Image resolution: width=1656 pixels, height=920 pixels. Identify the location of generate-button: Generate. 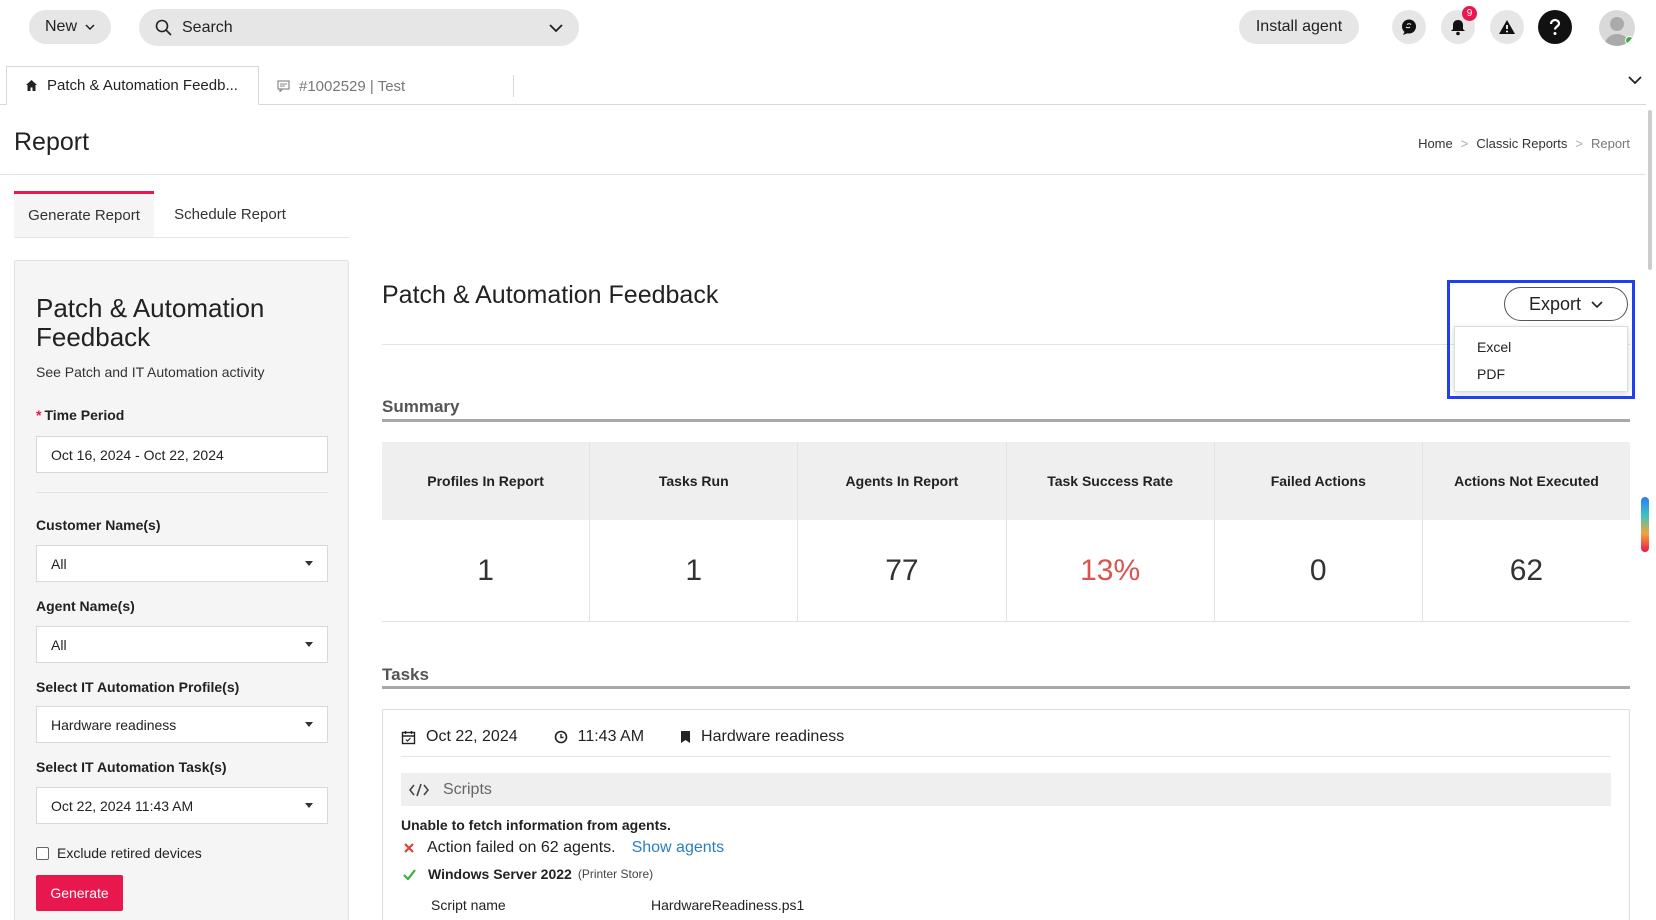
(79, 893).